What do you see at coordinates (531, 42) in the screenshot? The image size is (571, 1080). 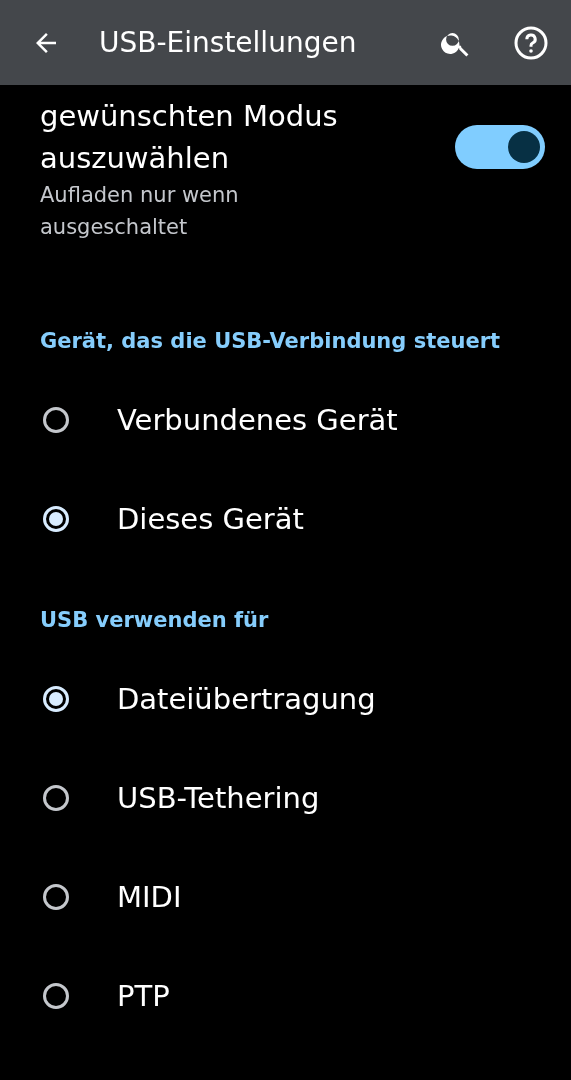 I see `help-icon` at bounding box center [531, 42].